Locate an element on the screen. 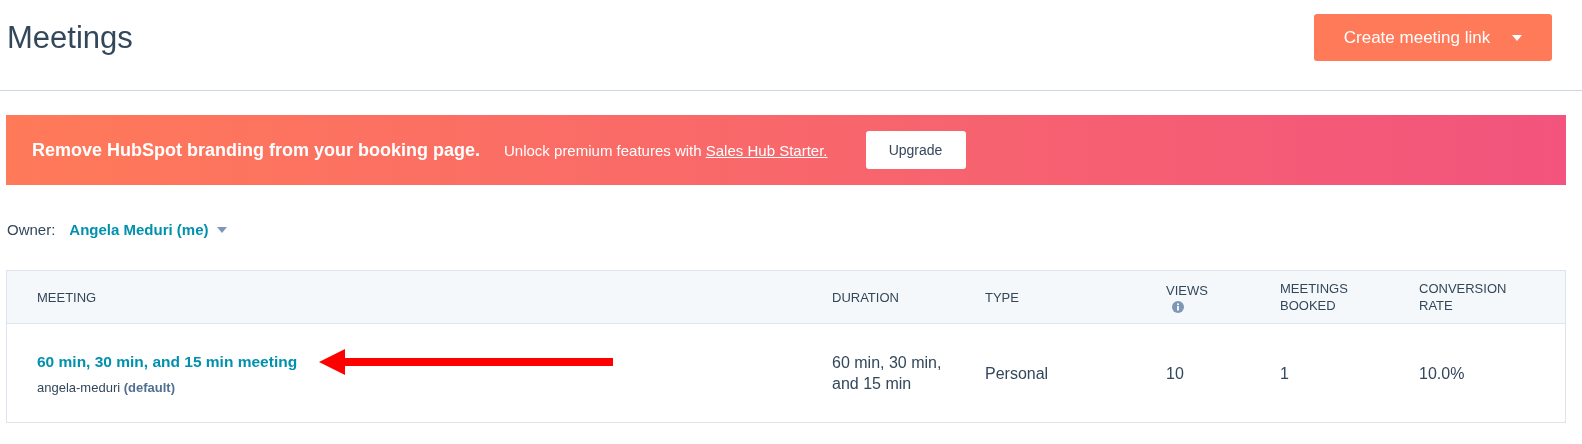  duration-cell-text: 60 min, 30 min, and 15 min is located at coordinates (887, 373).